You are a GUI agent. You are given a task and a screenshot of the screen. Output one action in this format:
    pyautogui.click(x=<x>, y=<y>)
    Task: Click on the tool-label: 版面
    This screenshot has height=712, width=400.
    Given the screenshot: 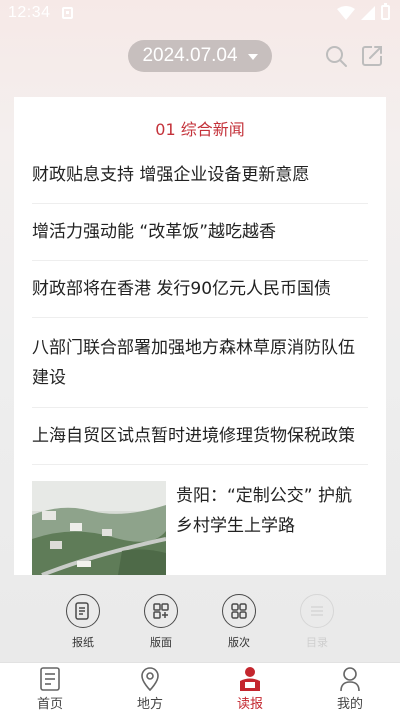 What is the action you would take?
    pyautogui.click(x=161, y=642)
    